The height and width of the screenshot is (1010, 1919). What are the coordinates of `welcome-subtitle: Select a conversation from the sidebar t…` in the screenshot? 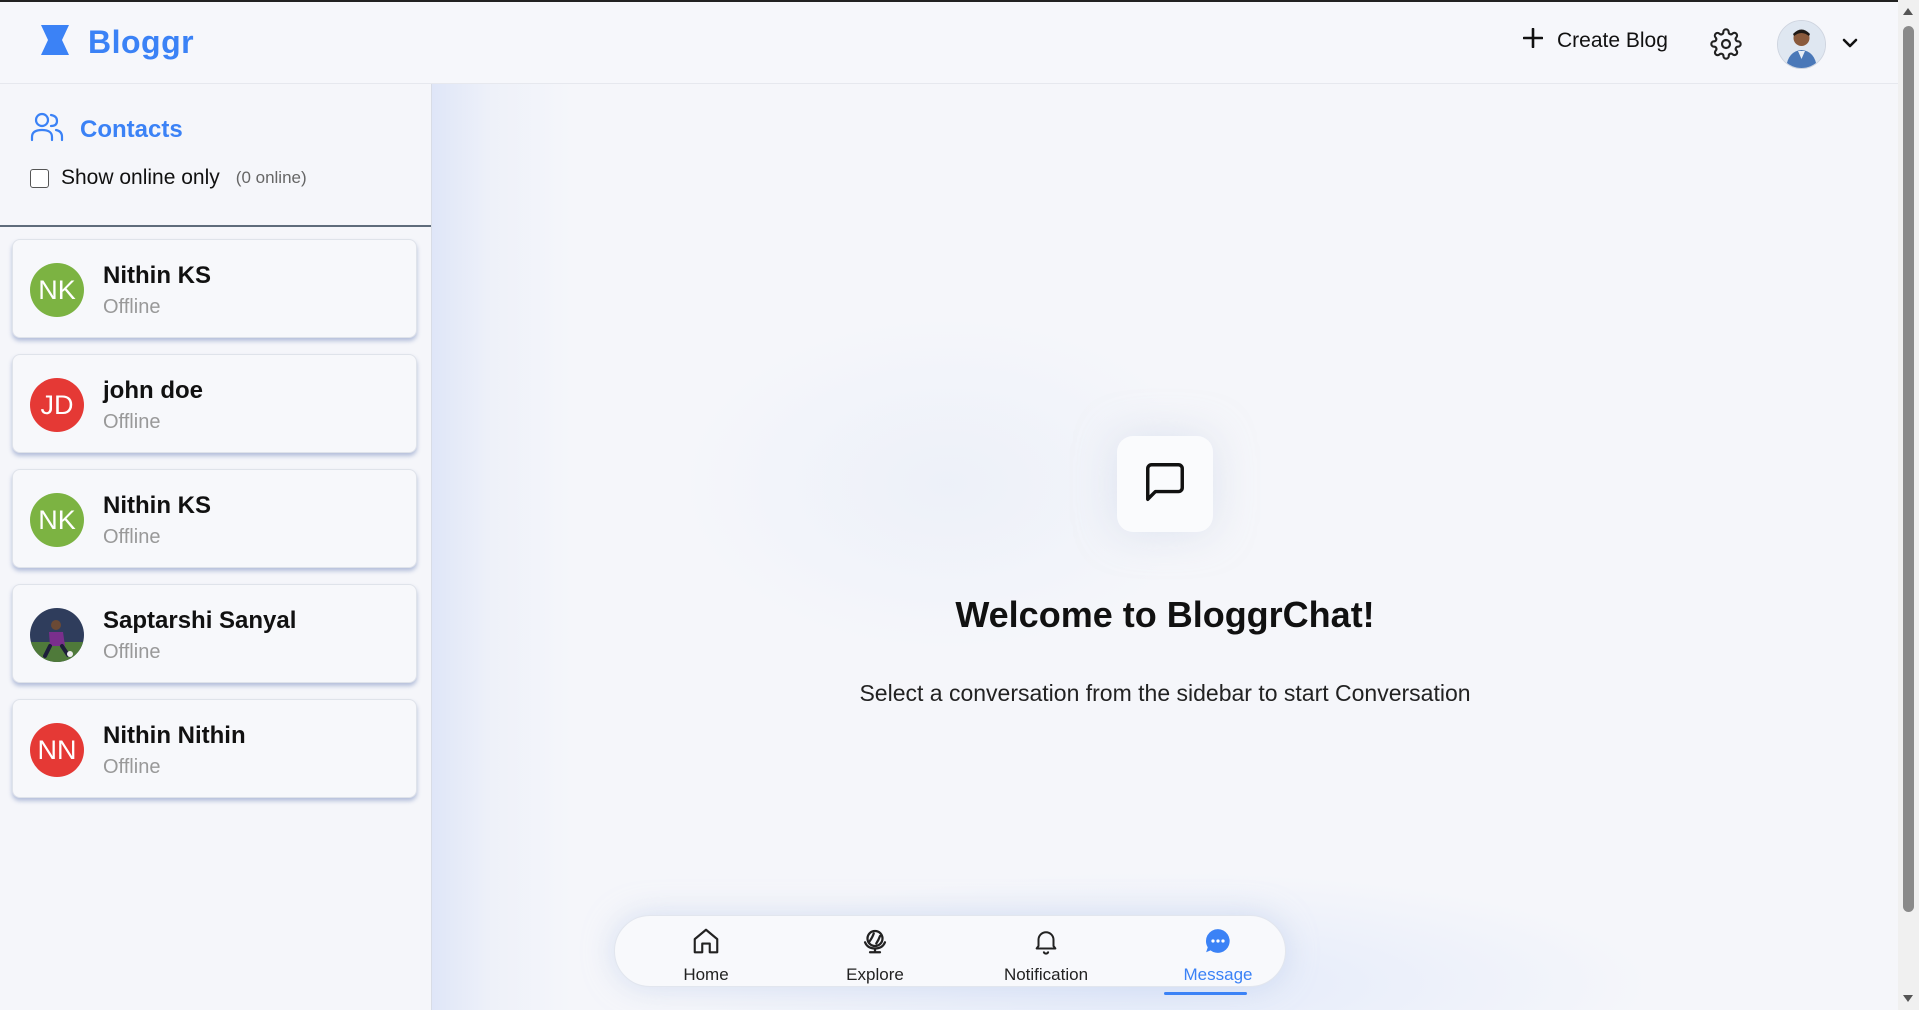 It's located at (1165, 693).